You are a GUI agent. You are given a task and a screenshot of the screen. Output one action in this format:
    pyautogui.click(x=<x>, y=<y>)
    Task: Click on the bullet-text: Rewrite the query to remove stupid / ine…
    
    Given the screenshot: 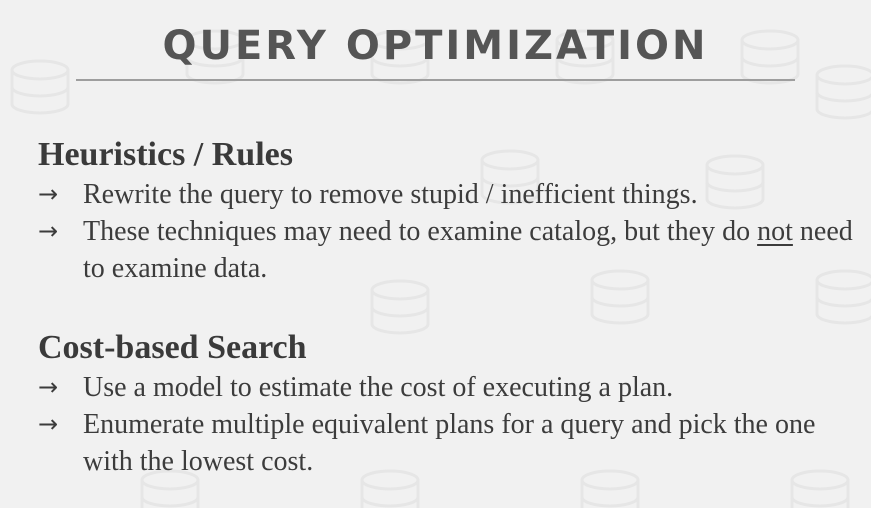 What is the action you would take?
    pyautogui.click(x=390, y=194)
    